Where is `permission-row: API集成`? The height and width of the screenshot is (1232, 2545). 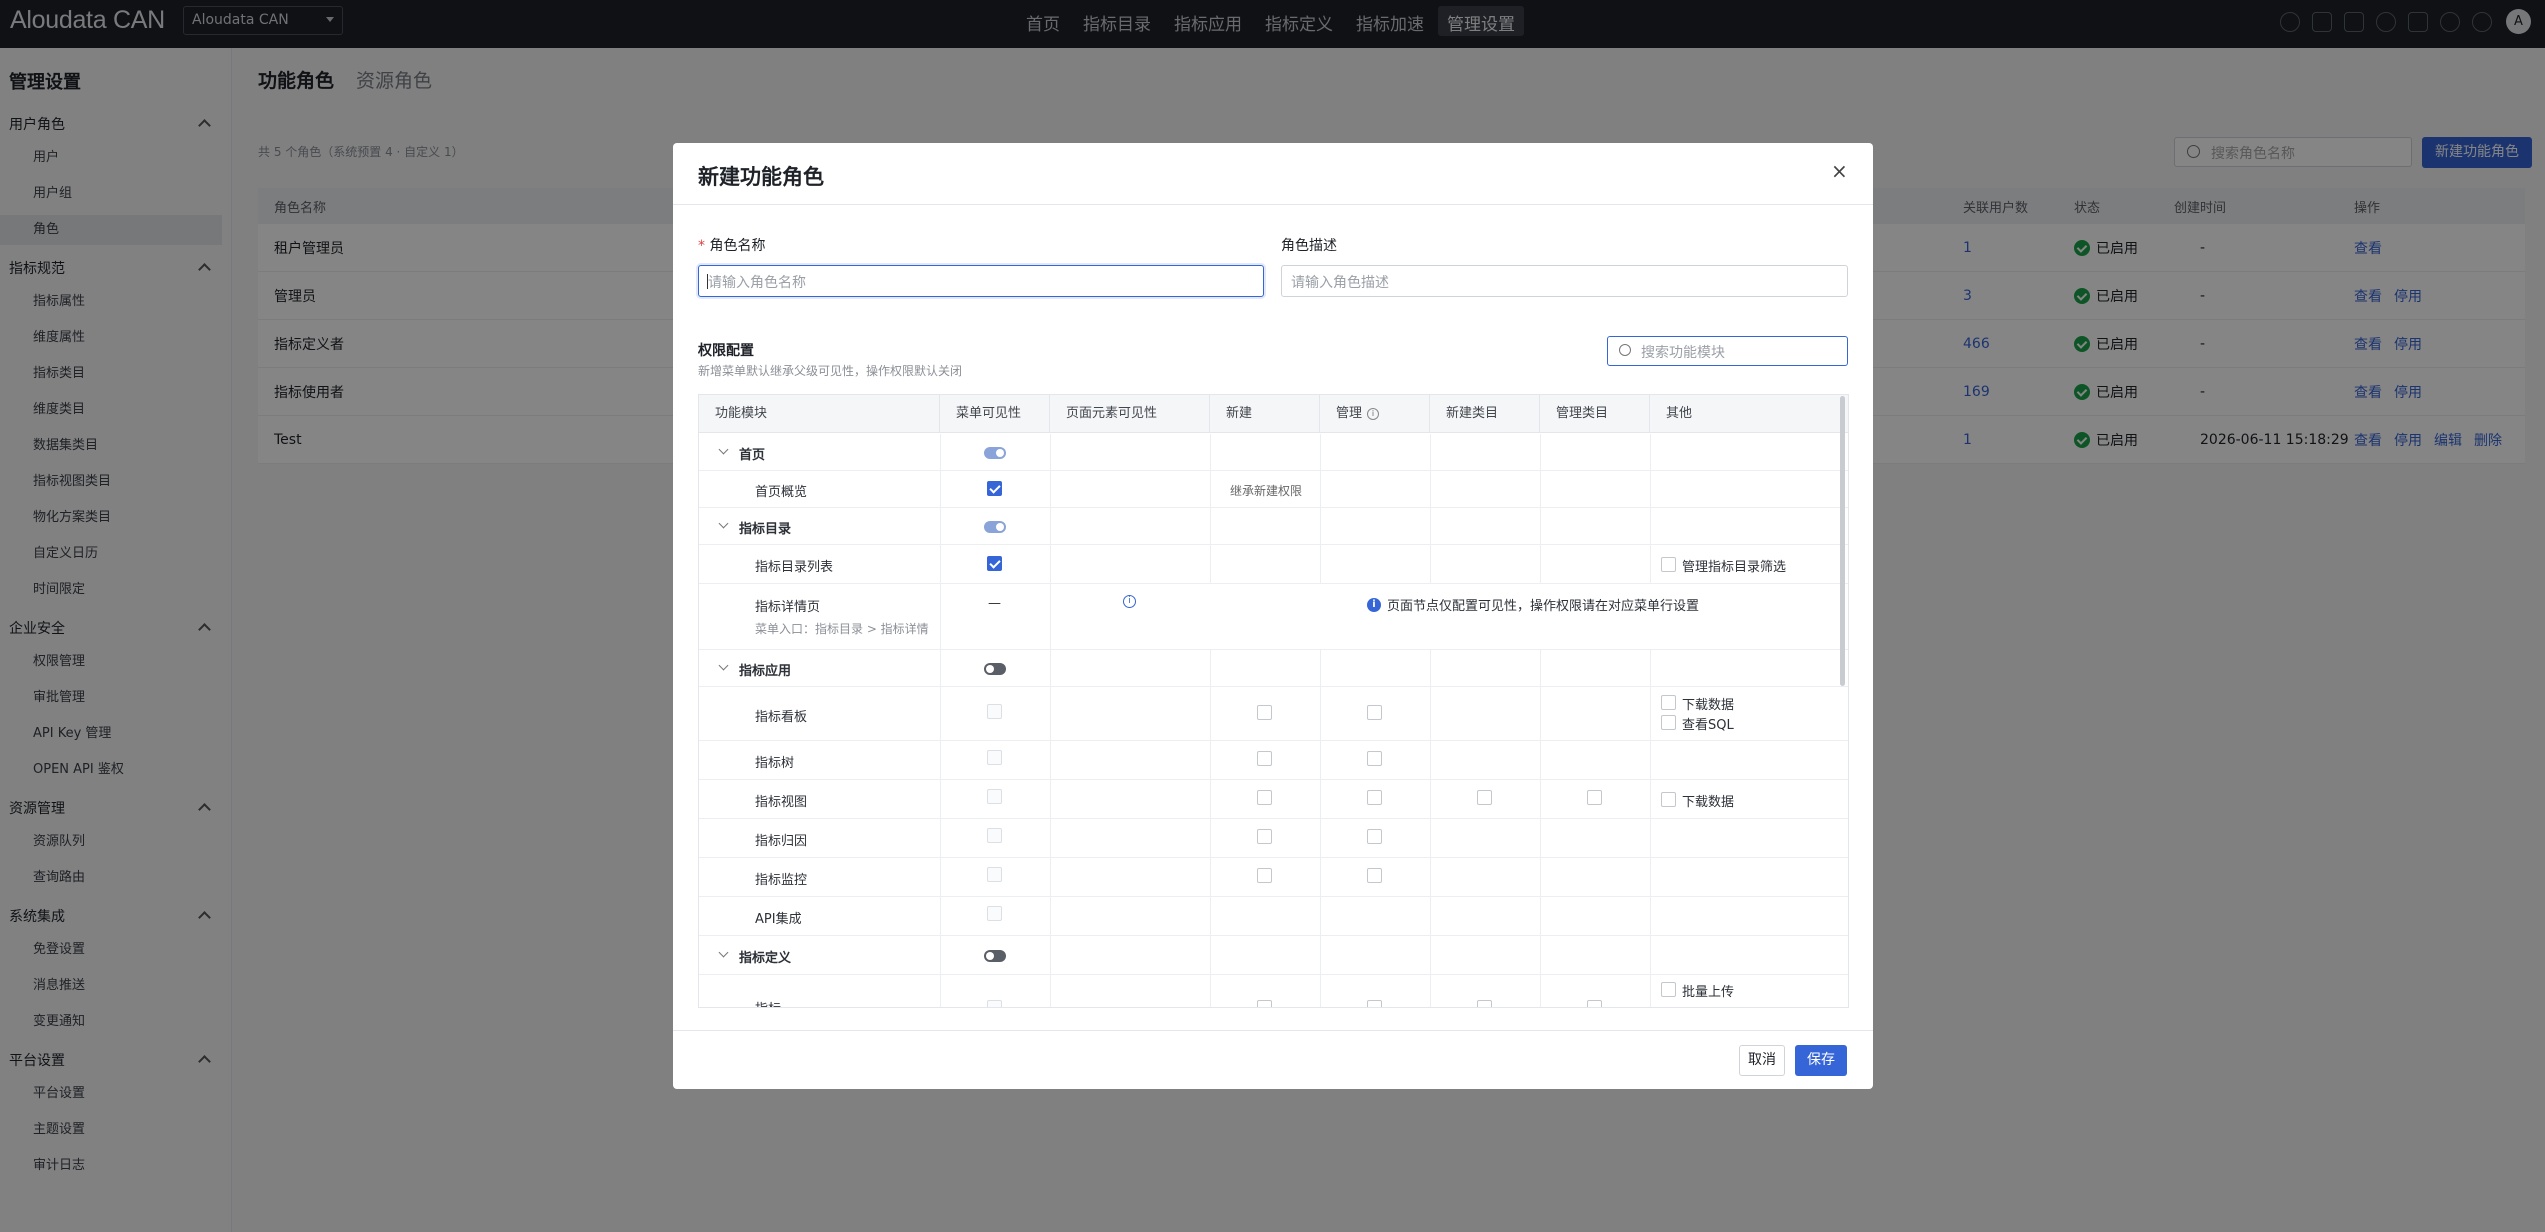
permission-row: API集成 is located at coordinates (1273, 916).